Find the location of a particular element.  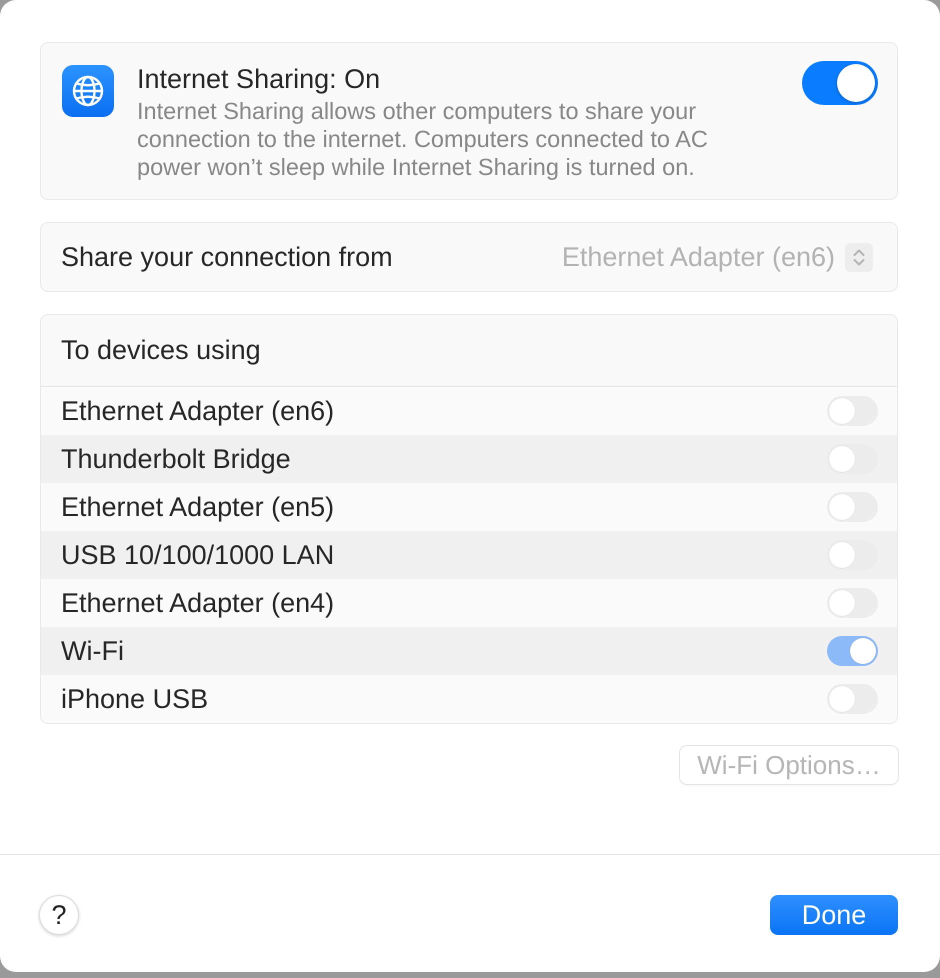

toggle-switch is located at coordinates (840, 83).